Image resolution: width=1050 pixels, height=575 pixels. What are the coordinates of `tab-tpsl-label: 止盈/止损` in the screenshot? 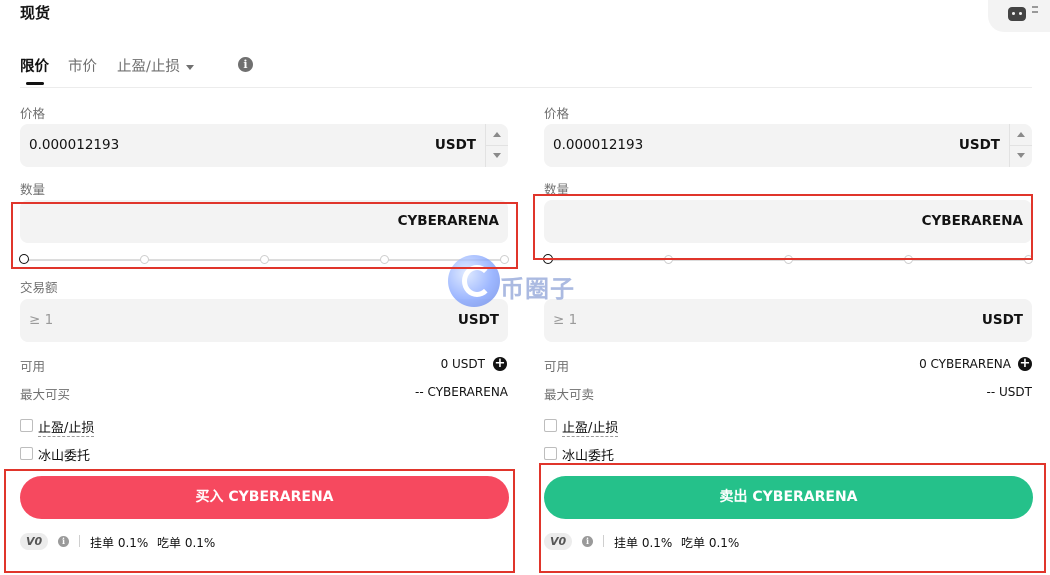 It's located at (148, 67).